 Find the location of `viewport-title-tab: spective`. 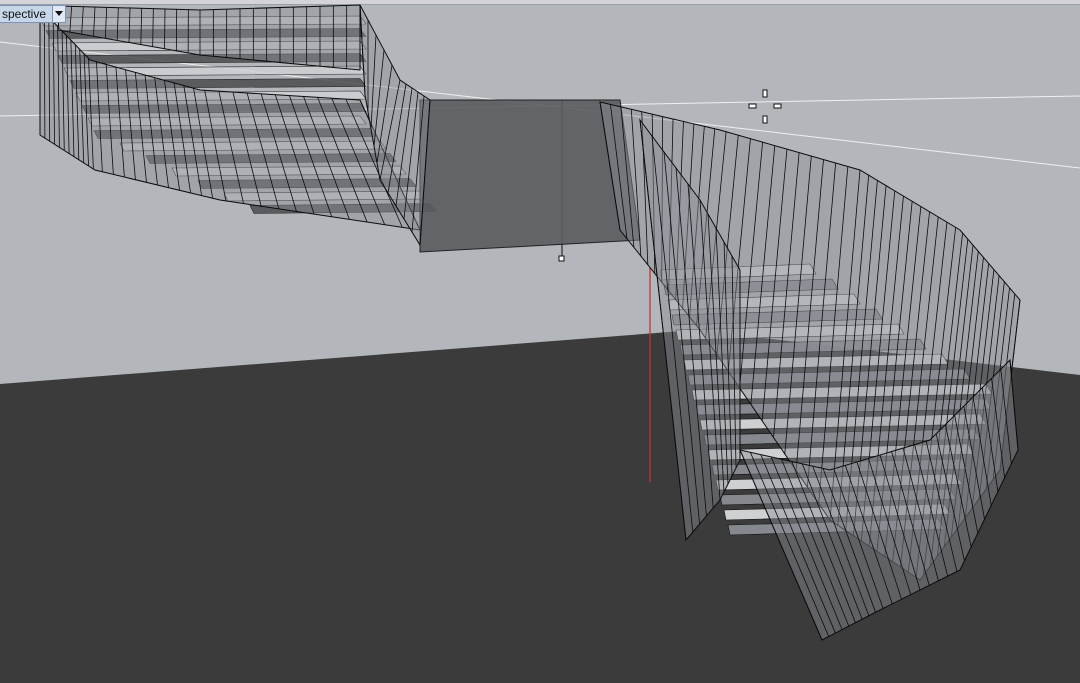

viewport-title-tab: spective is located at coordinates (33, 14).